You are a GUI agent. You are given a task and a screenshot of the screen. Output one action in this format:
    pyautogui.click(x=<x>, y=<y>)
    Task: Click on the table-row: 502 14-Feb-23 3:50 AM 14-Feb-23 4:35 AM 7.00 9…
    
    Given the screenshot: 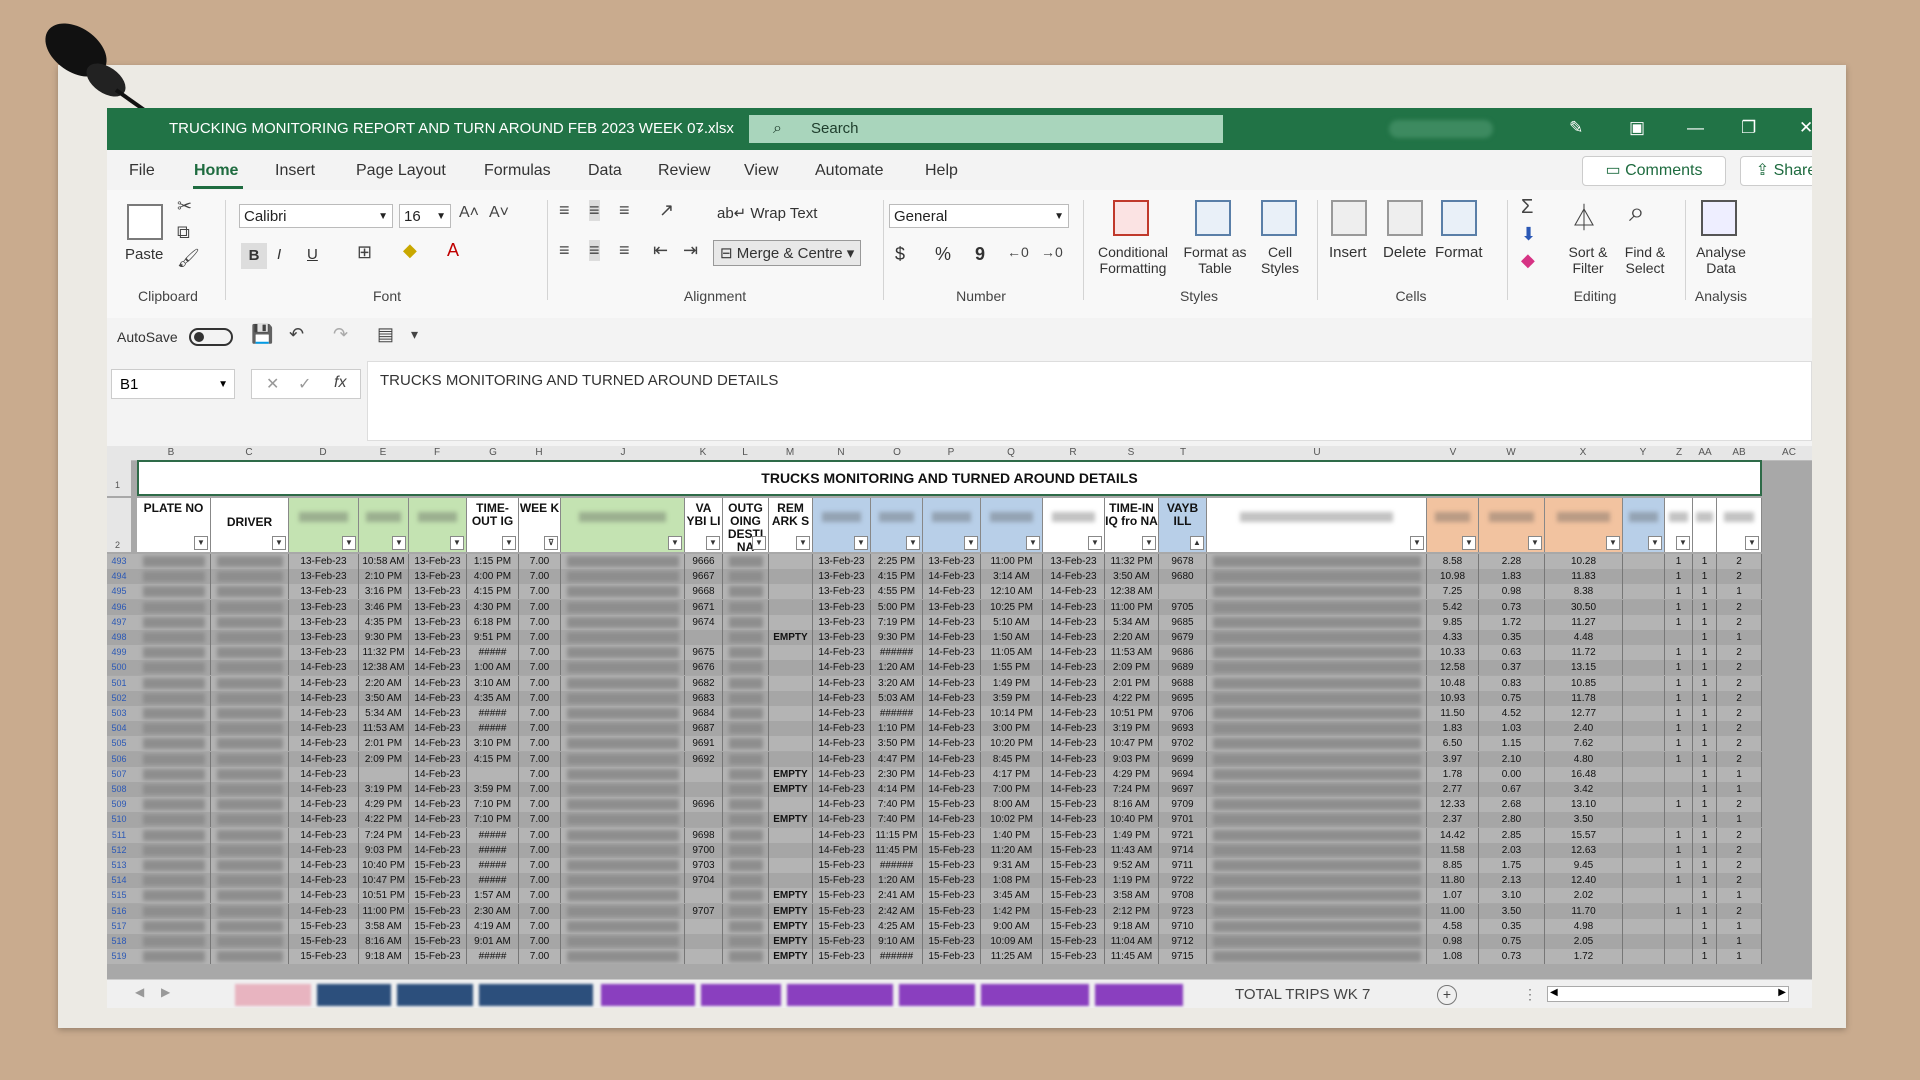 What is the action you would take?
    pyautogui.click(x=934, y=698)
    